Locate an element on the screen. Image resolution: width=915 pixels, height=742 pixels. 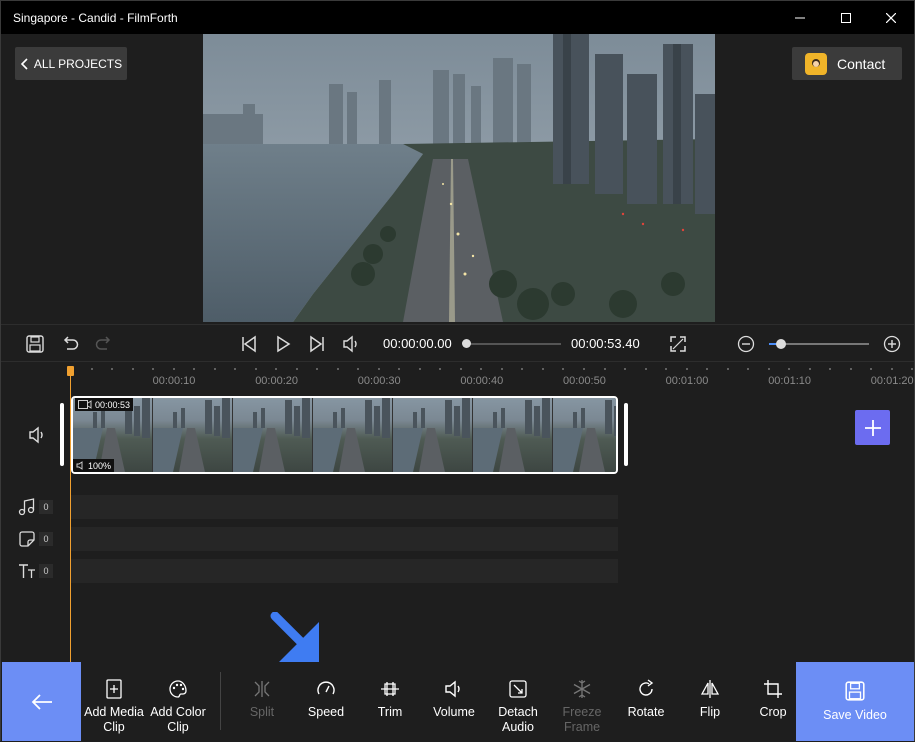
music-track-count: 0 is located at coordinates (46, 507).